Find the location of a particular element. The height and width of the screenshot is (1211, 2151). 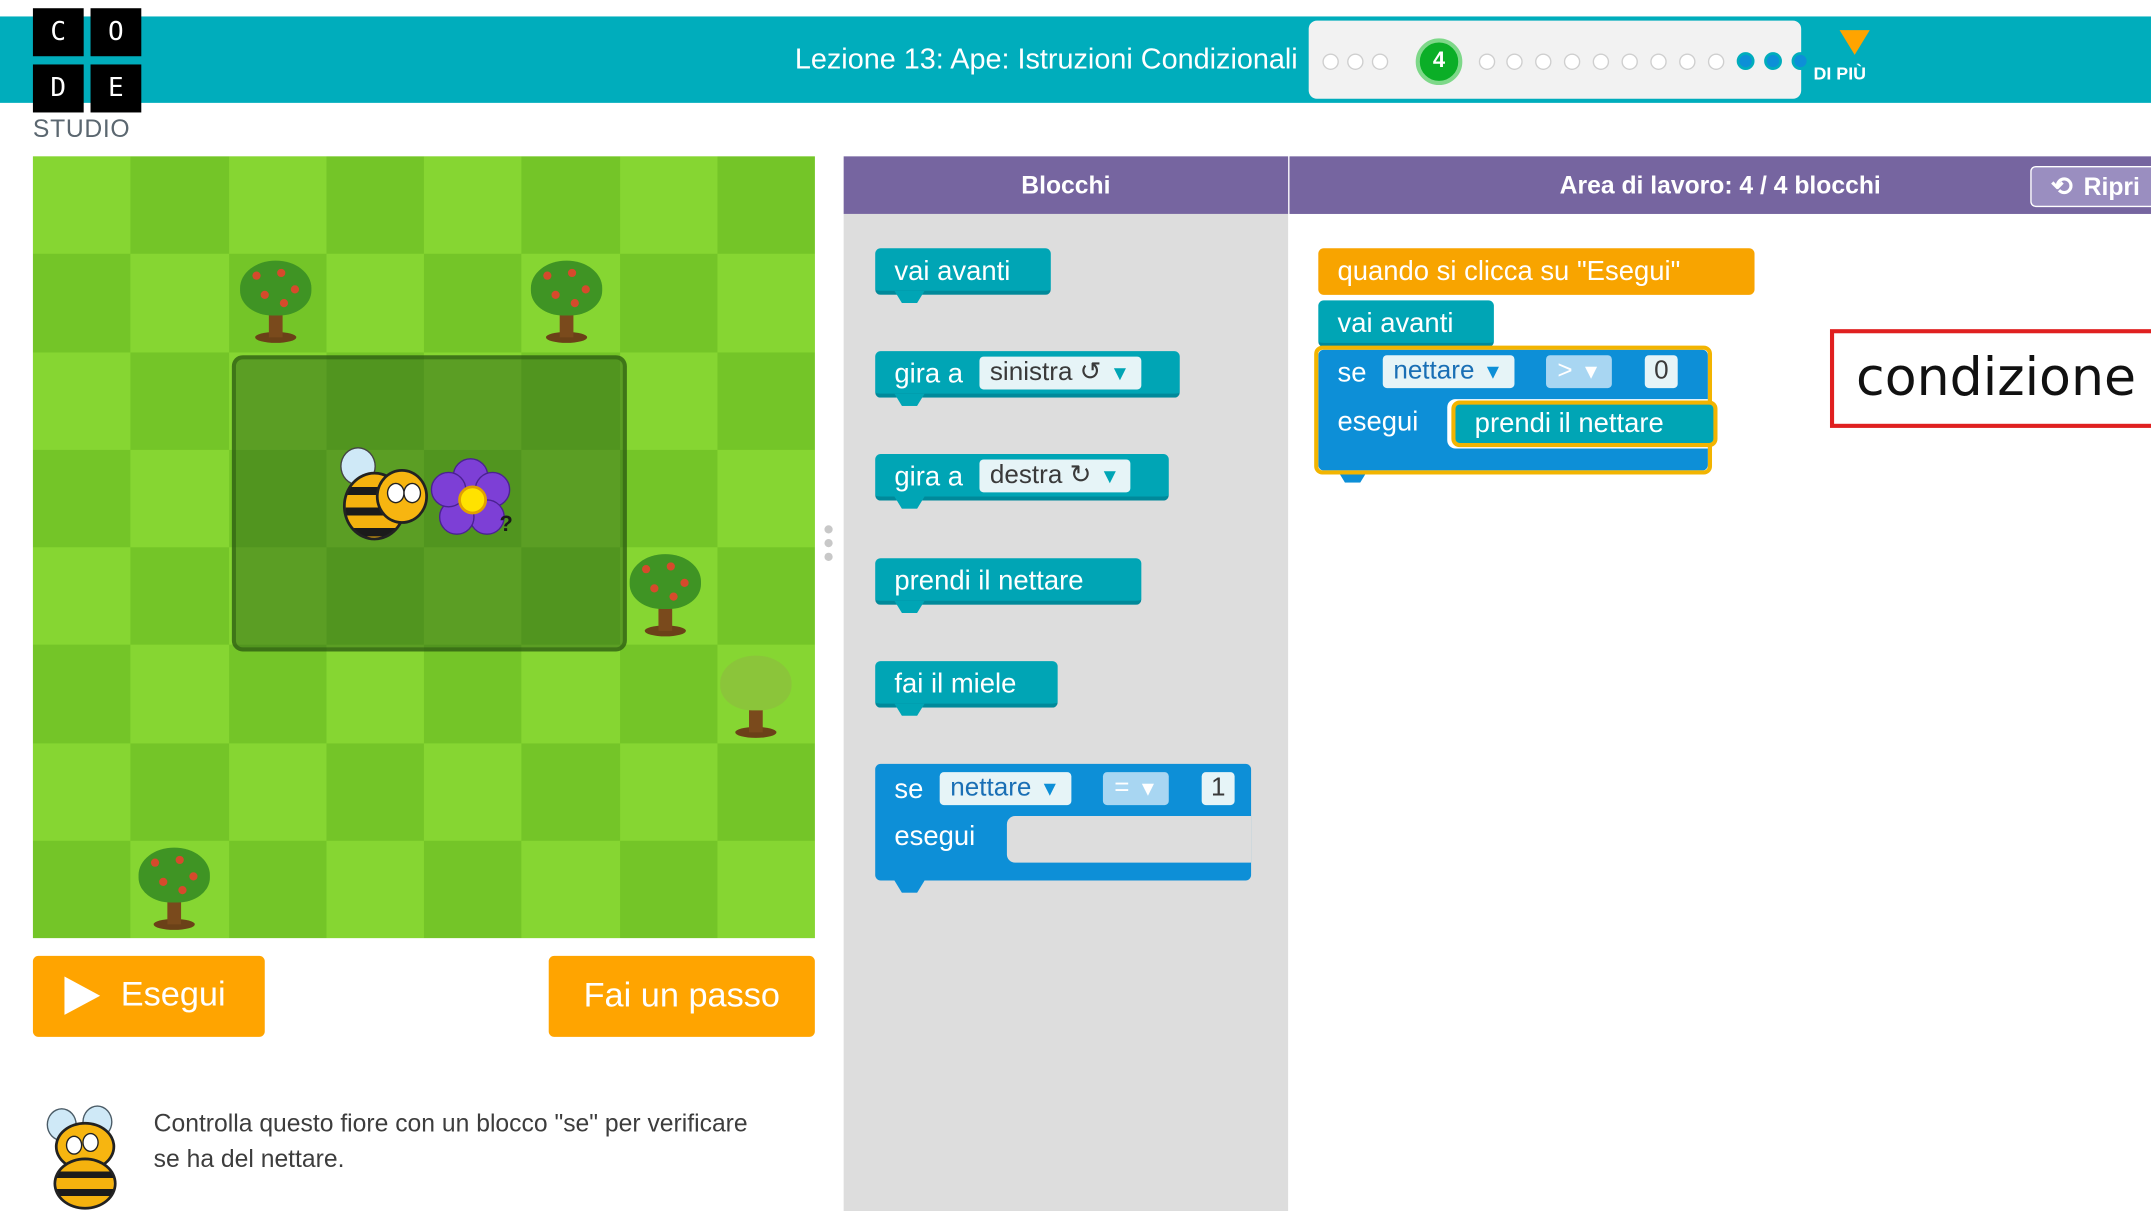

dropdown-value: nettare is located at coordinates (991, 787).